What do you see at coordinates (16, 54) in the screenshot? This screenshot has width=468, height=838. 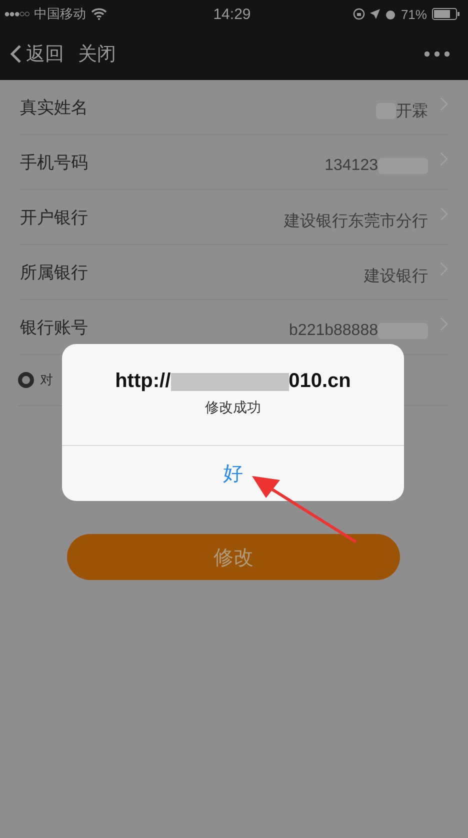 I see `chevron-left-icon` at bounding box center [16, 54].